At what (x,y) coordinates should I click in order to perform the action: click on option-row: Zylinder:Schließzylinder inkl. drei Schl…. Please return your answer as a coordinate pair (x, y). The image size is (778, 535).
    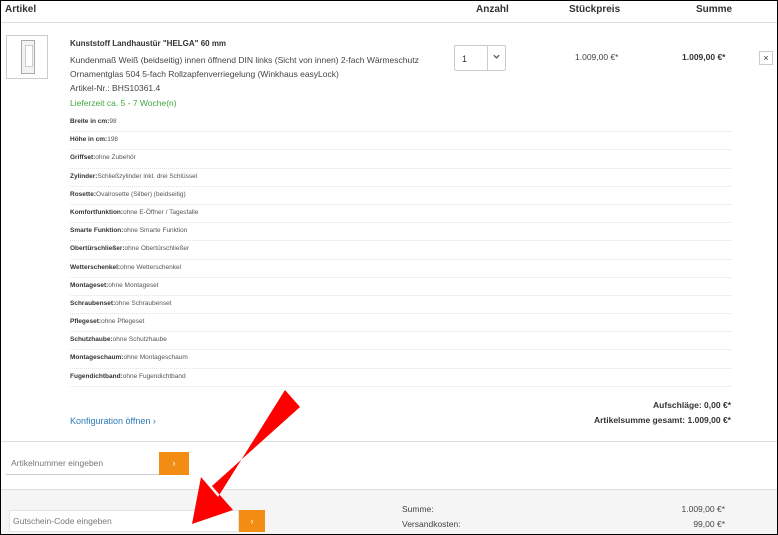
    Looking at the image, I should click on (400, 178).